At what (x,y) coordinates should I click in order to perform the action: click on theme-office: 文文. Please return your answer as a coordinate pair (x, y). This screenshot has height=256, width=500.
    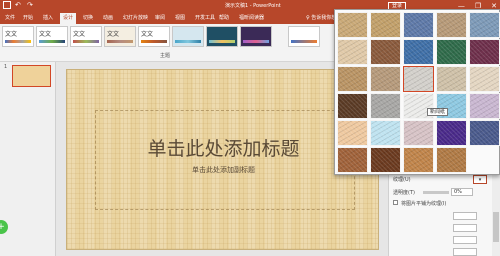
    Looking at the image, I should click on (18, 36).